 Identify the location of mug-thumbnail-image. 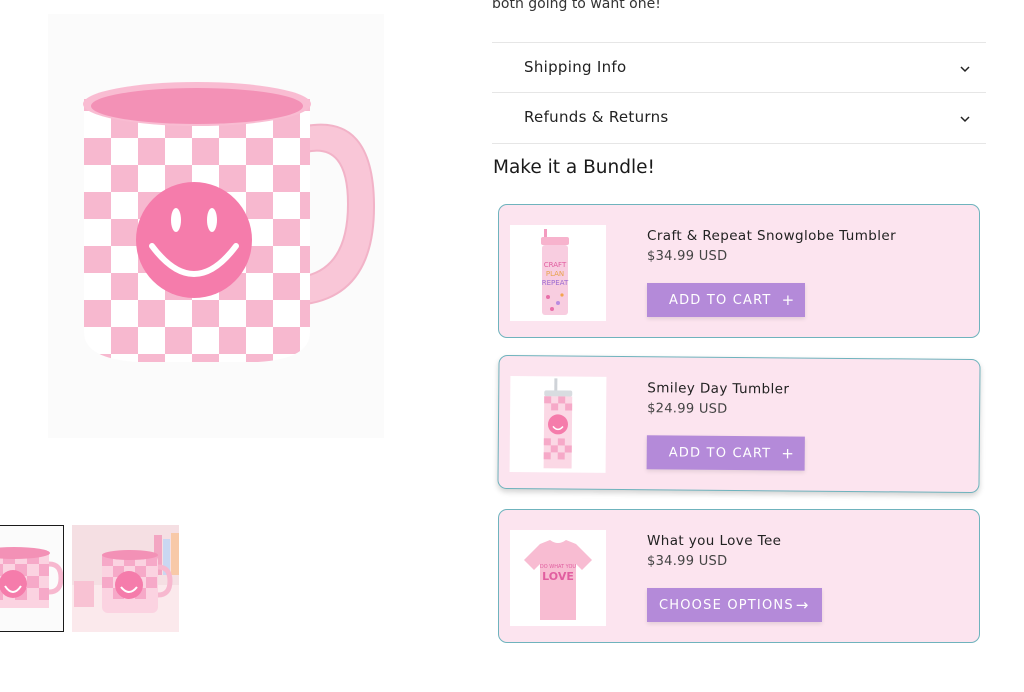
(31, 577).